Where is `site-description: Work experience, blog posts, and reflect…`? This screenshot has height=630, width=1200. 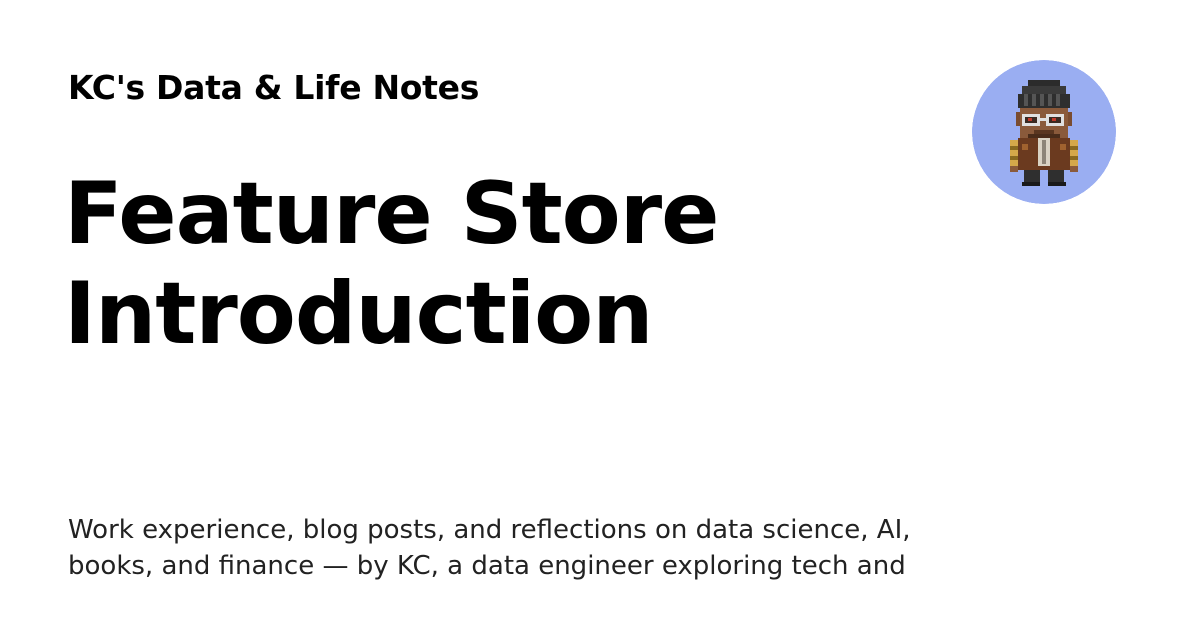
site-description: Work experience, blog posts, and reflect… is located at coordinates (498, 548).